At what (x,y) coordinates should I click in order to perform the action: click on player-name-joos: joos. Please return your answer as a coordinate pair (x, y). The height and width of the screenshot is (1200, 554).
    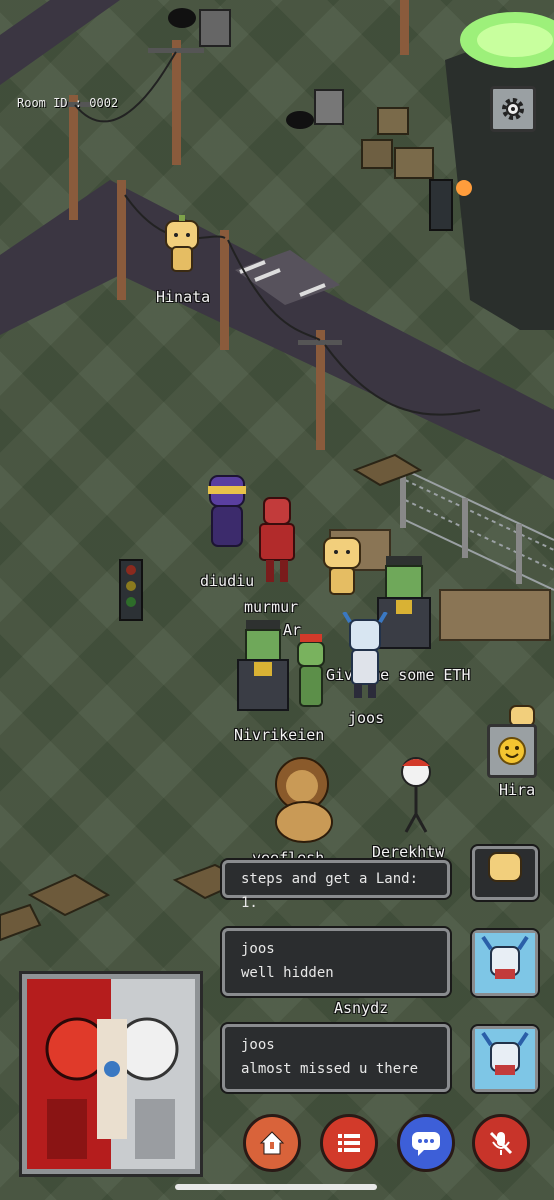
    Looking at the image, I should click on (366, 718).